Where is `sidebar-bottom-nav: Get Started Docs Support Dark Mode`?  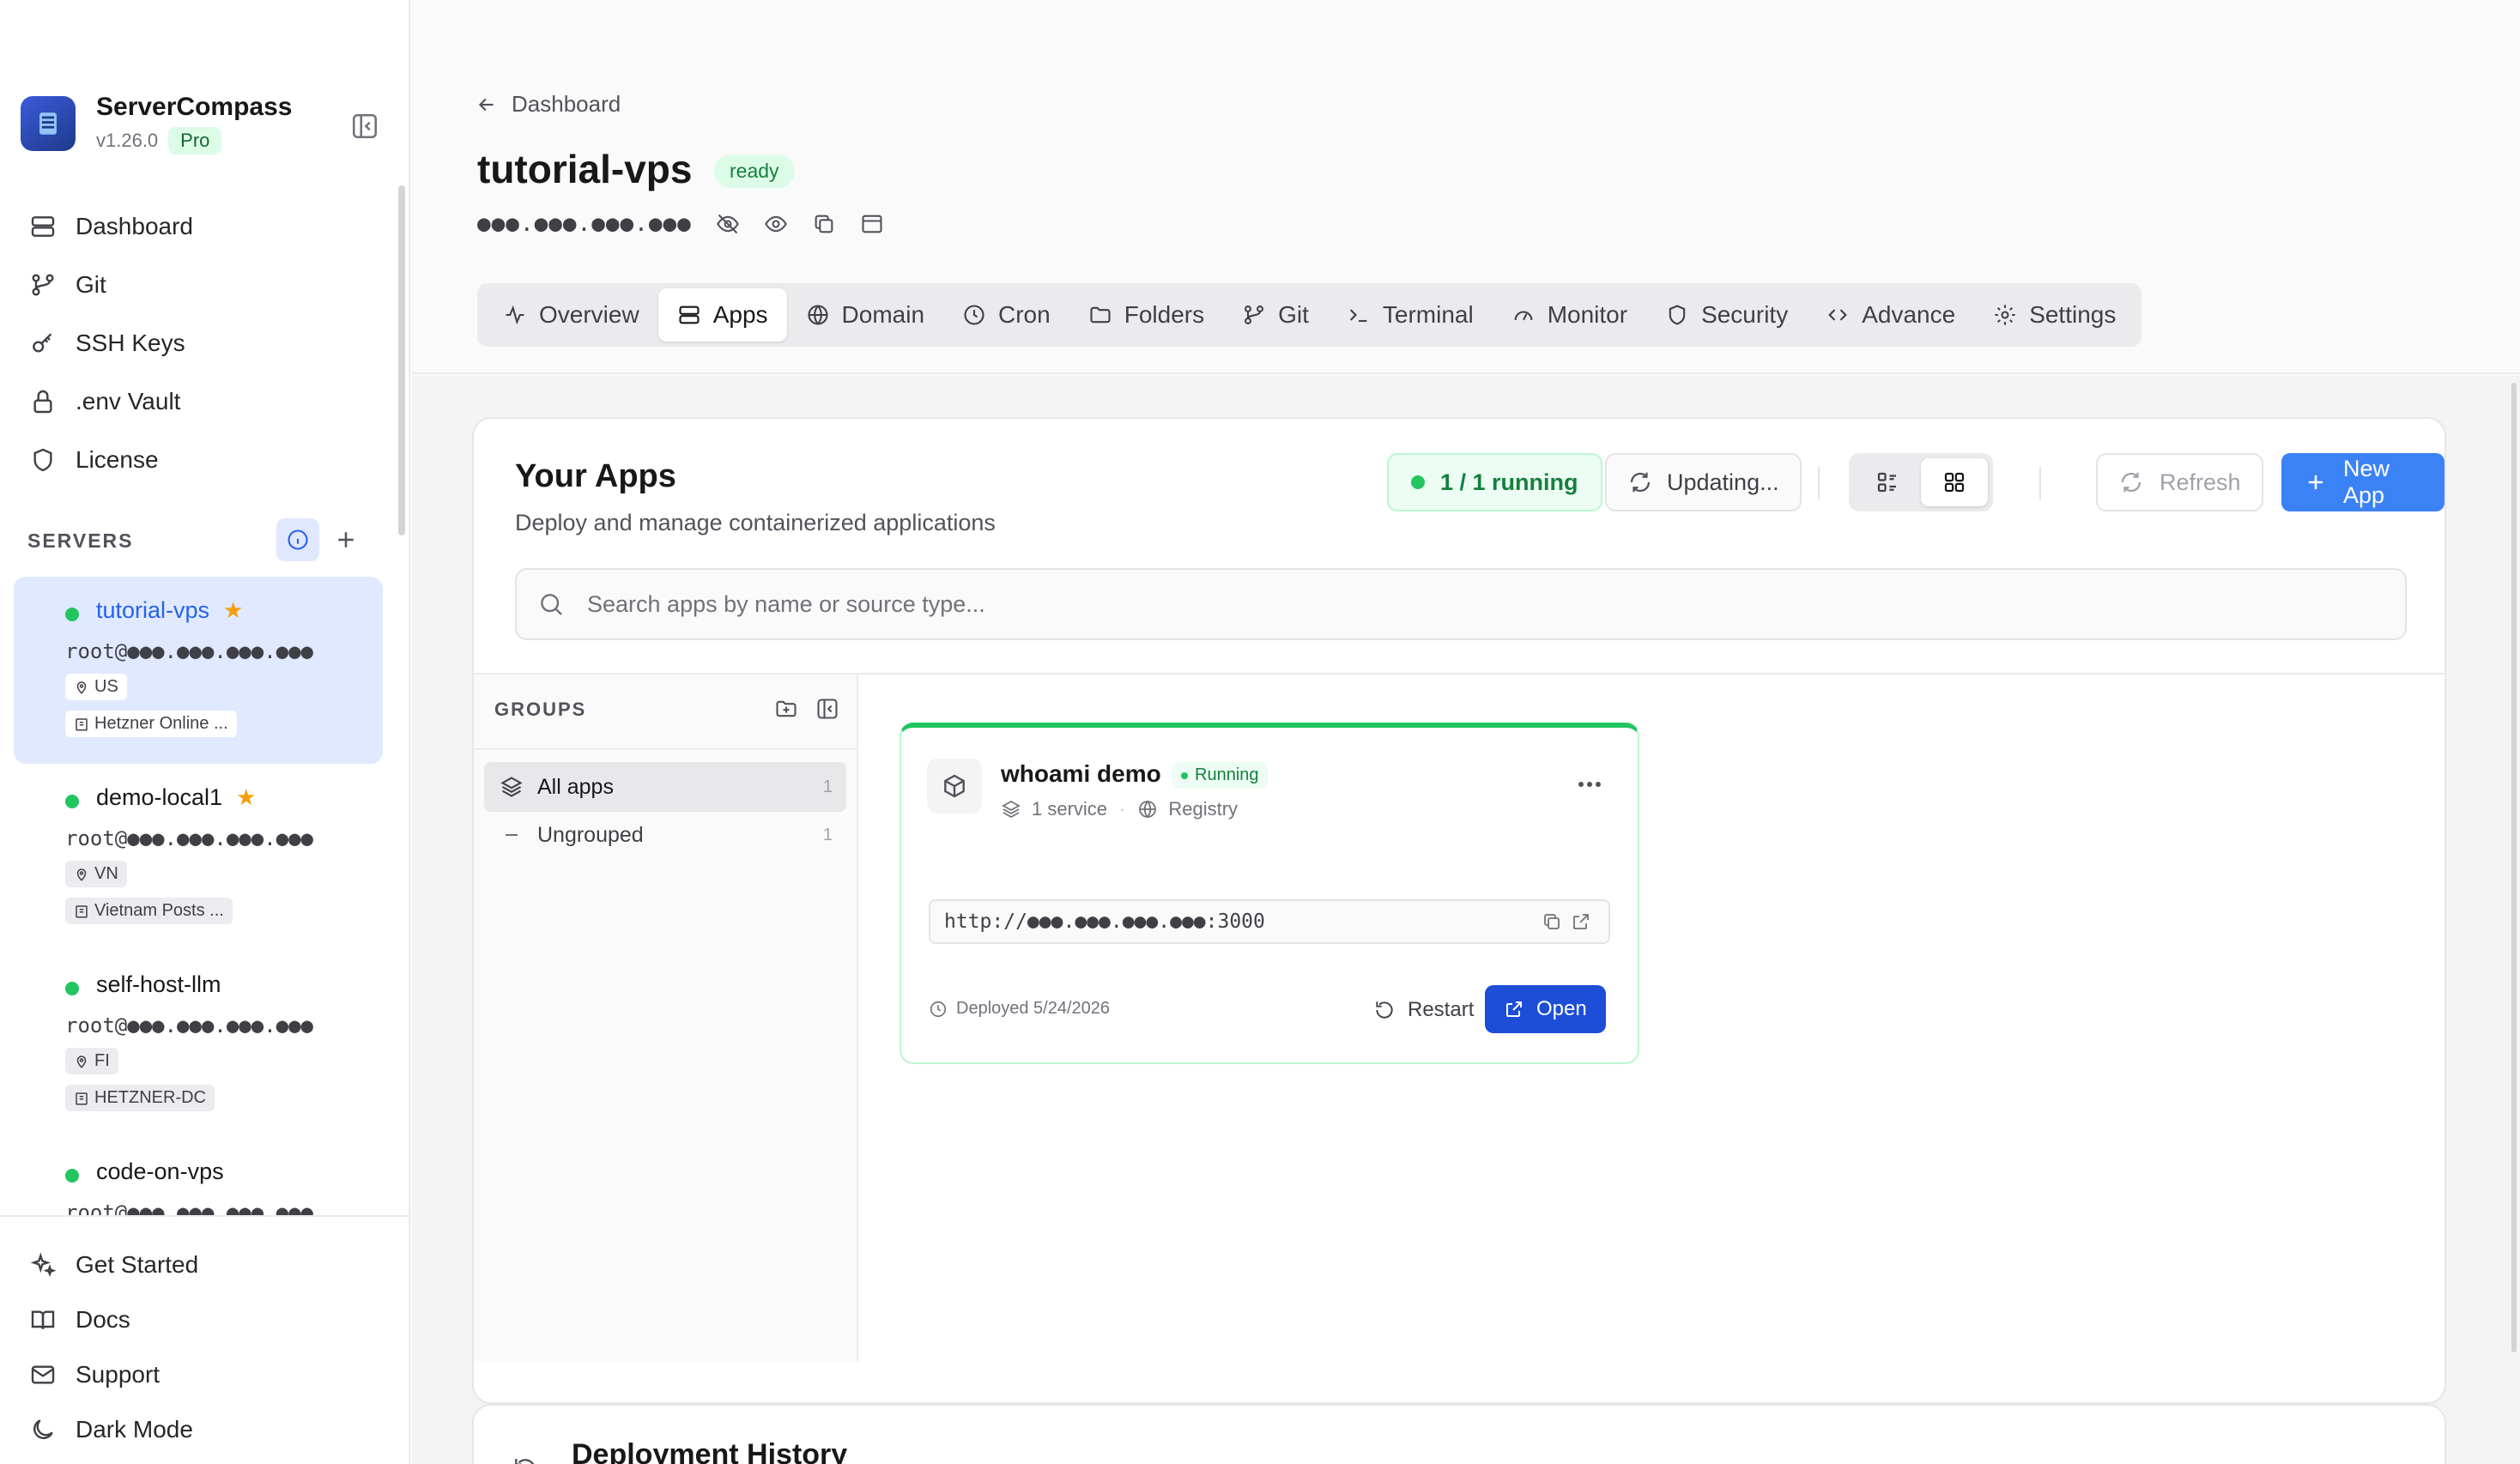 sidebar-bottom-nav: Get Started Docs Support Dark Mode is located at coordinates (205, 1339).